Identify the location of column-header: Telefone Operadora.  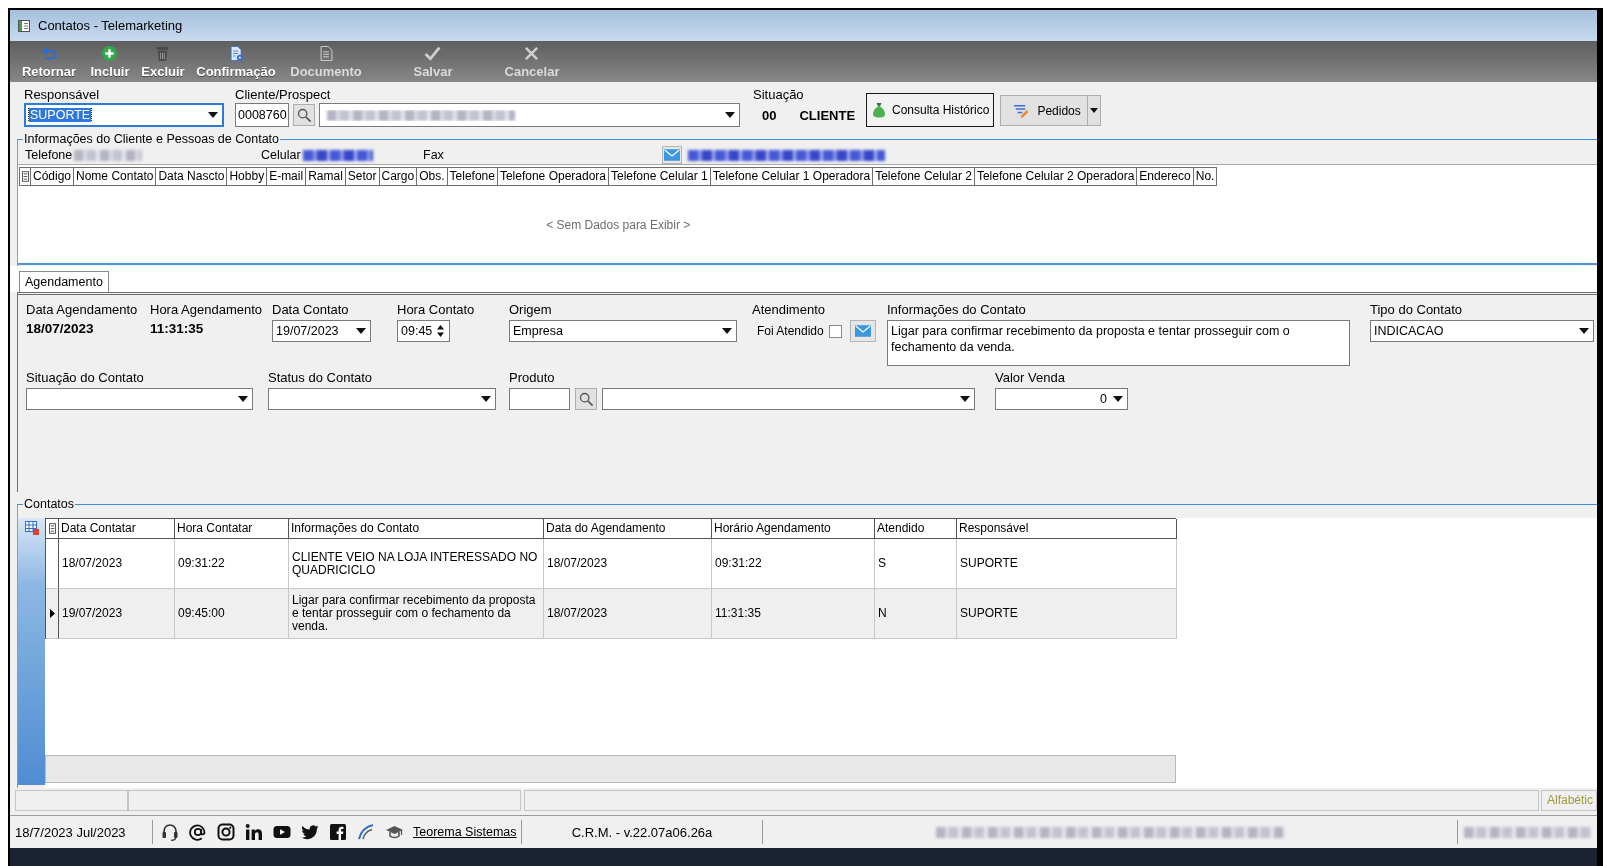
(553, 176).